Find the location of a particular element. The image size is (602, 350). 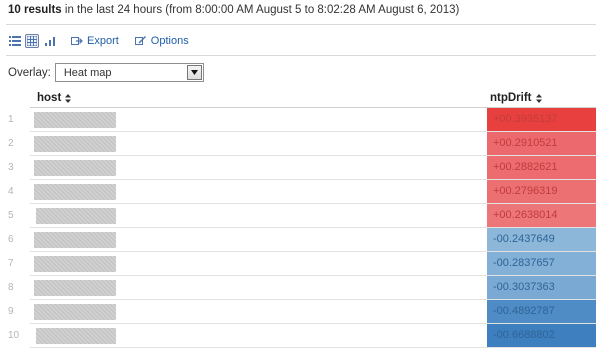

table-row: 7 -00.2837657 is located at coordinates (301, 264).